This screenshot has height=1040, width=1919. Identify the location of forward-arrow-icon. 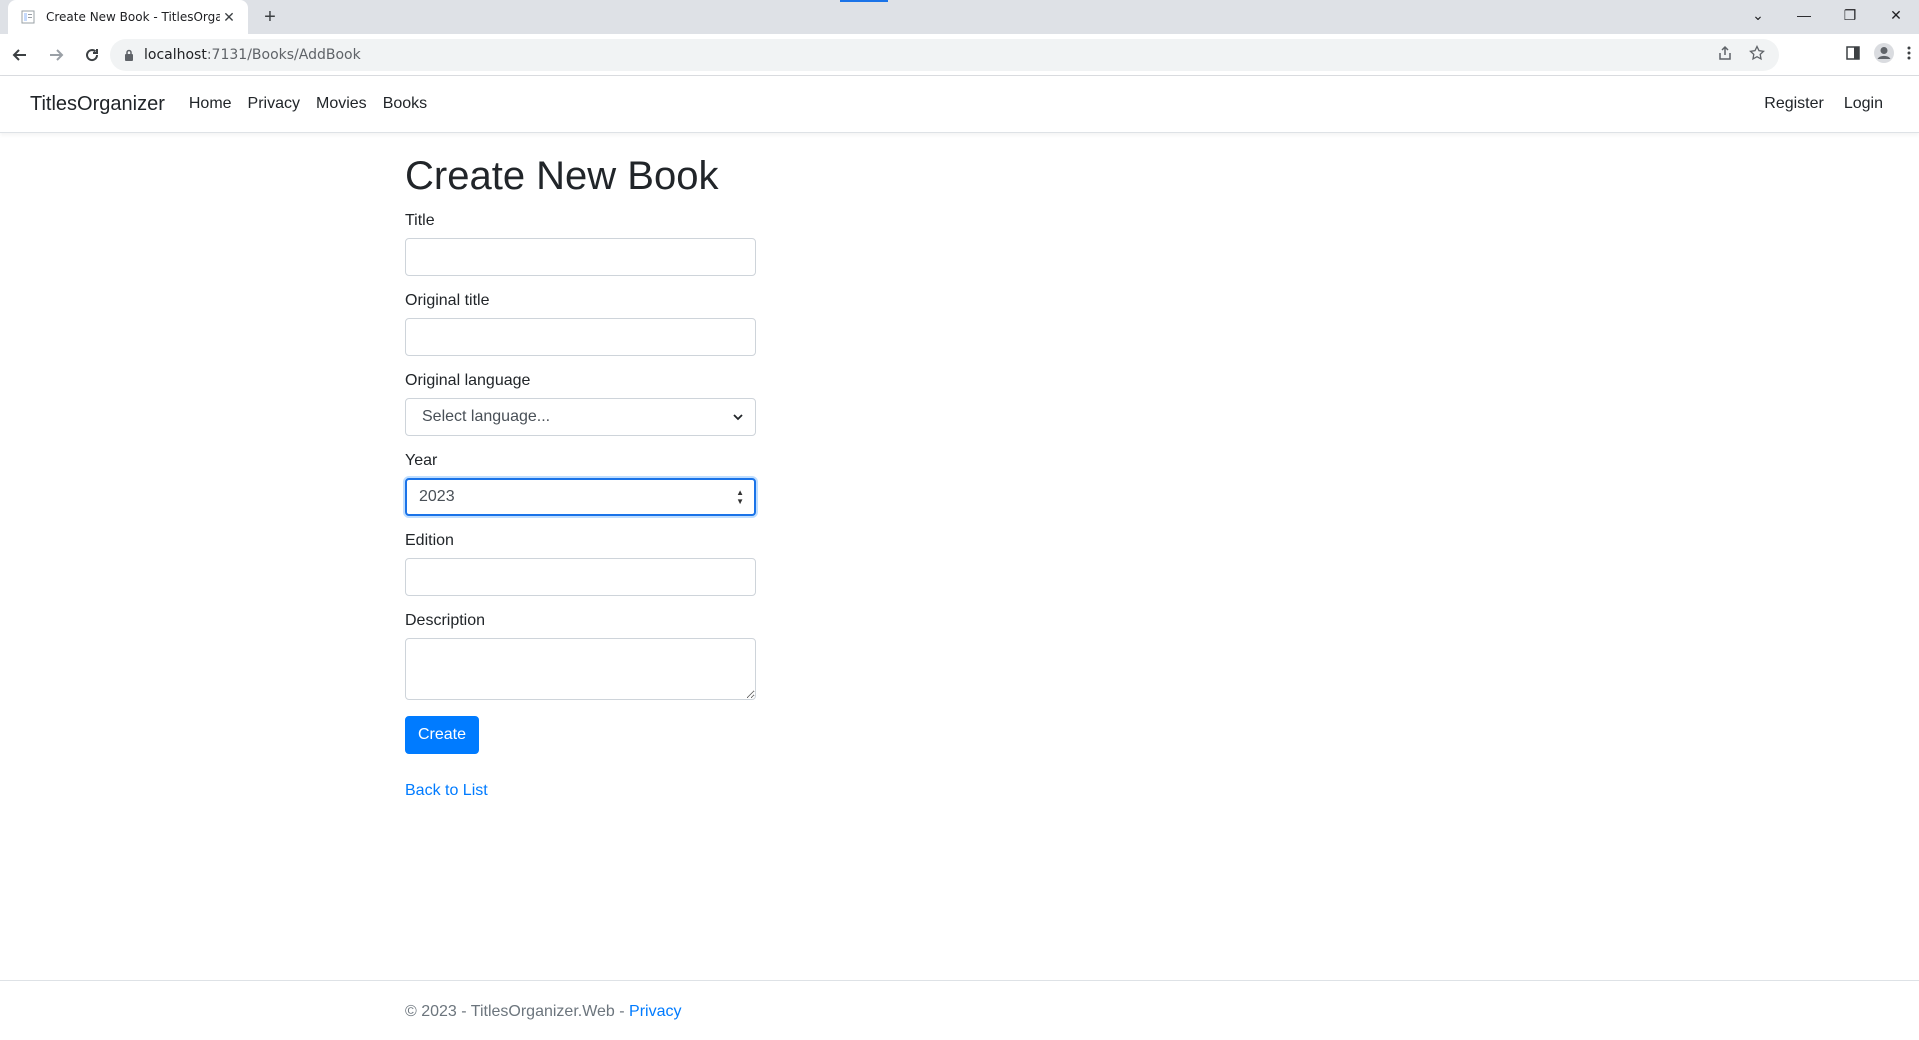
(56, 55).